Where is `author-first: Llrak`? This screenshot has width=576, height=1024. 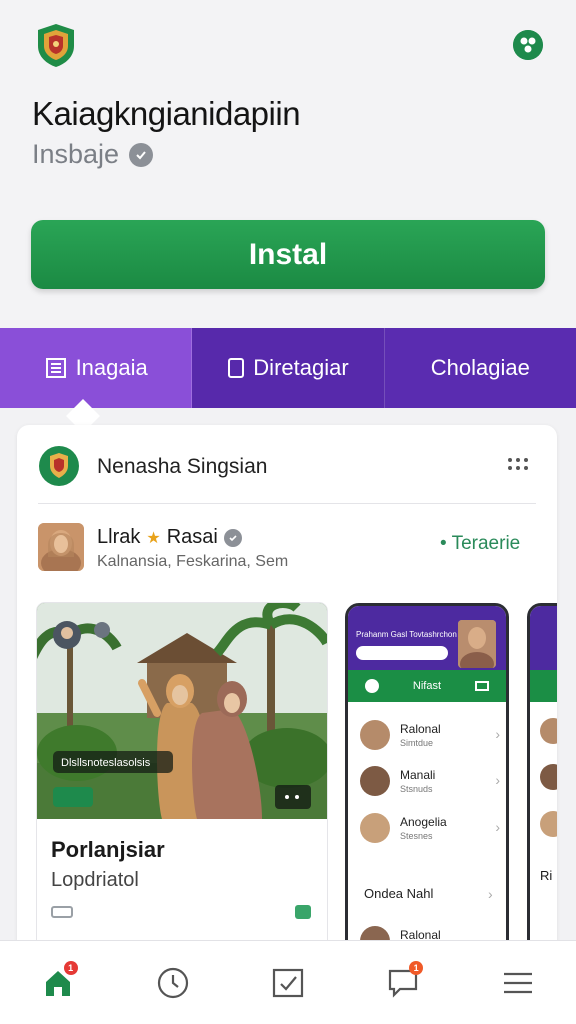
author-first: Llrak is located at coordinates (119, 537).